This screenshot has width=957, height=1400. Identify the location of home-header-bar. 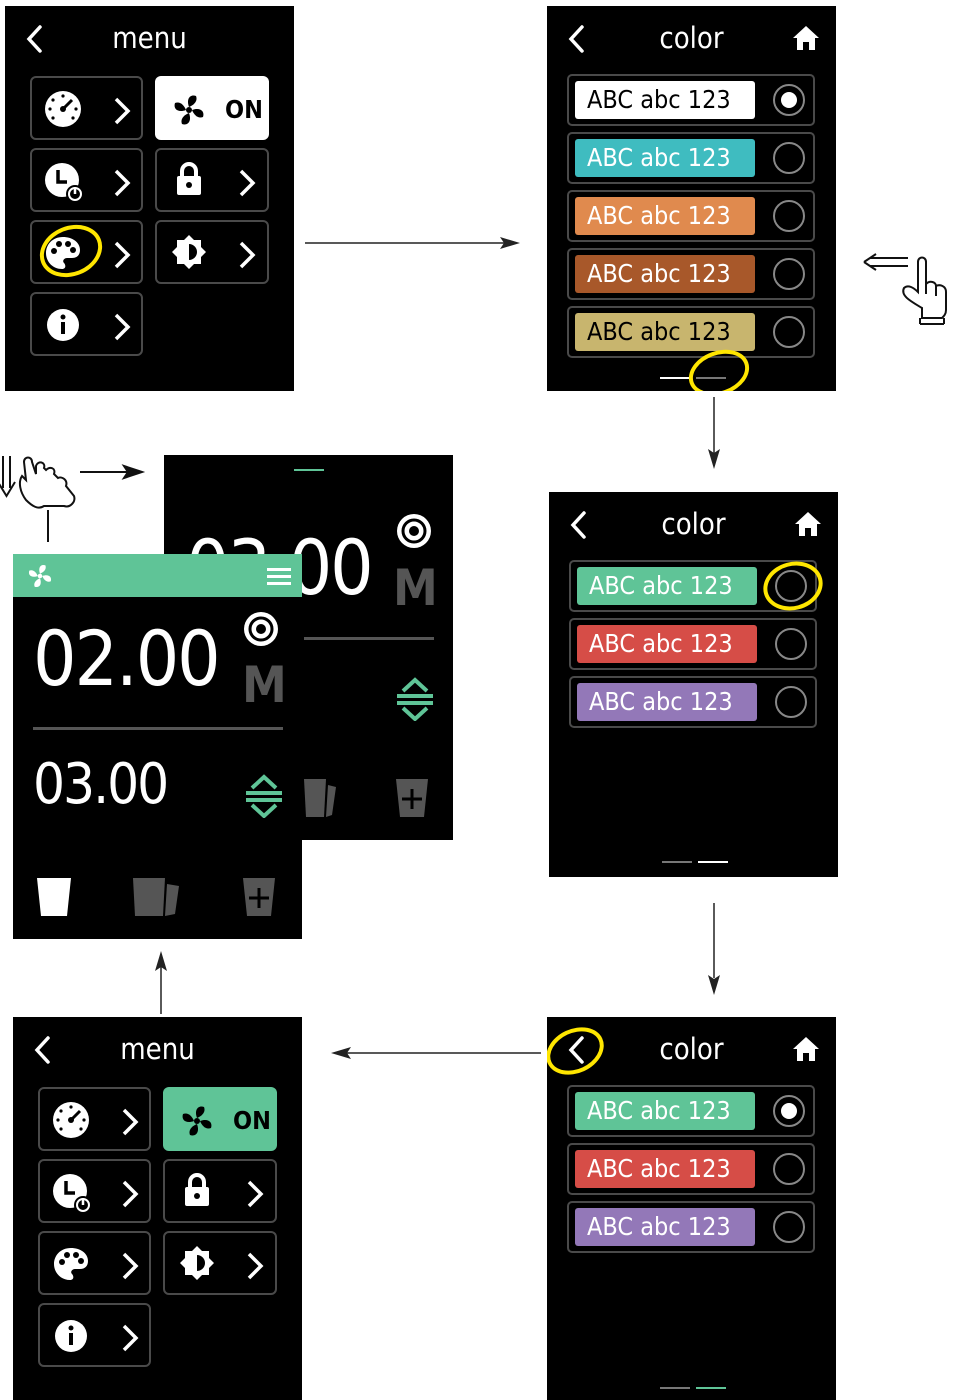
(157, 575).